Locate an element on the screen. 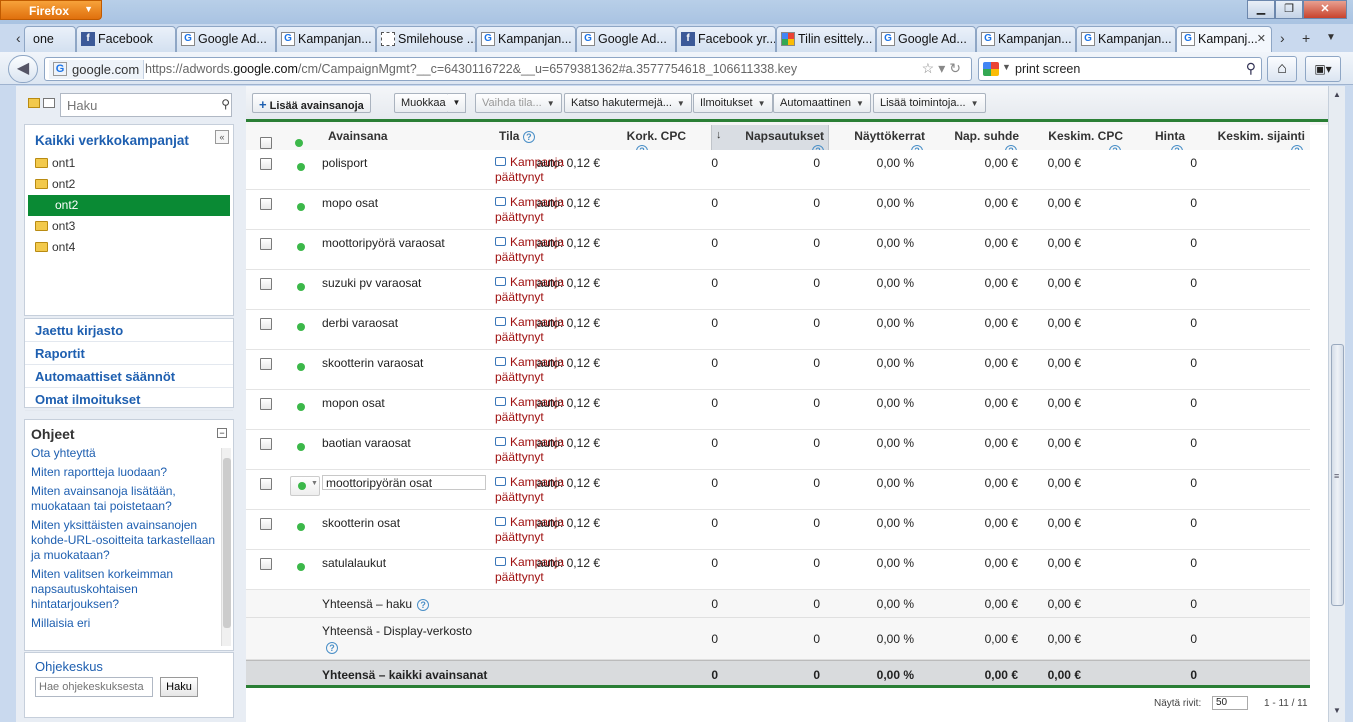  tab-list-icon: ▼ is located at coordinates (1331, 37).